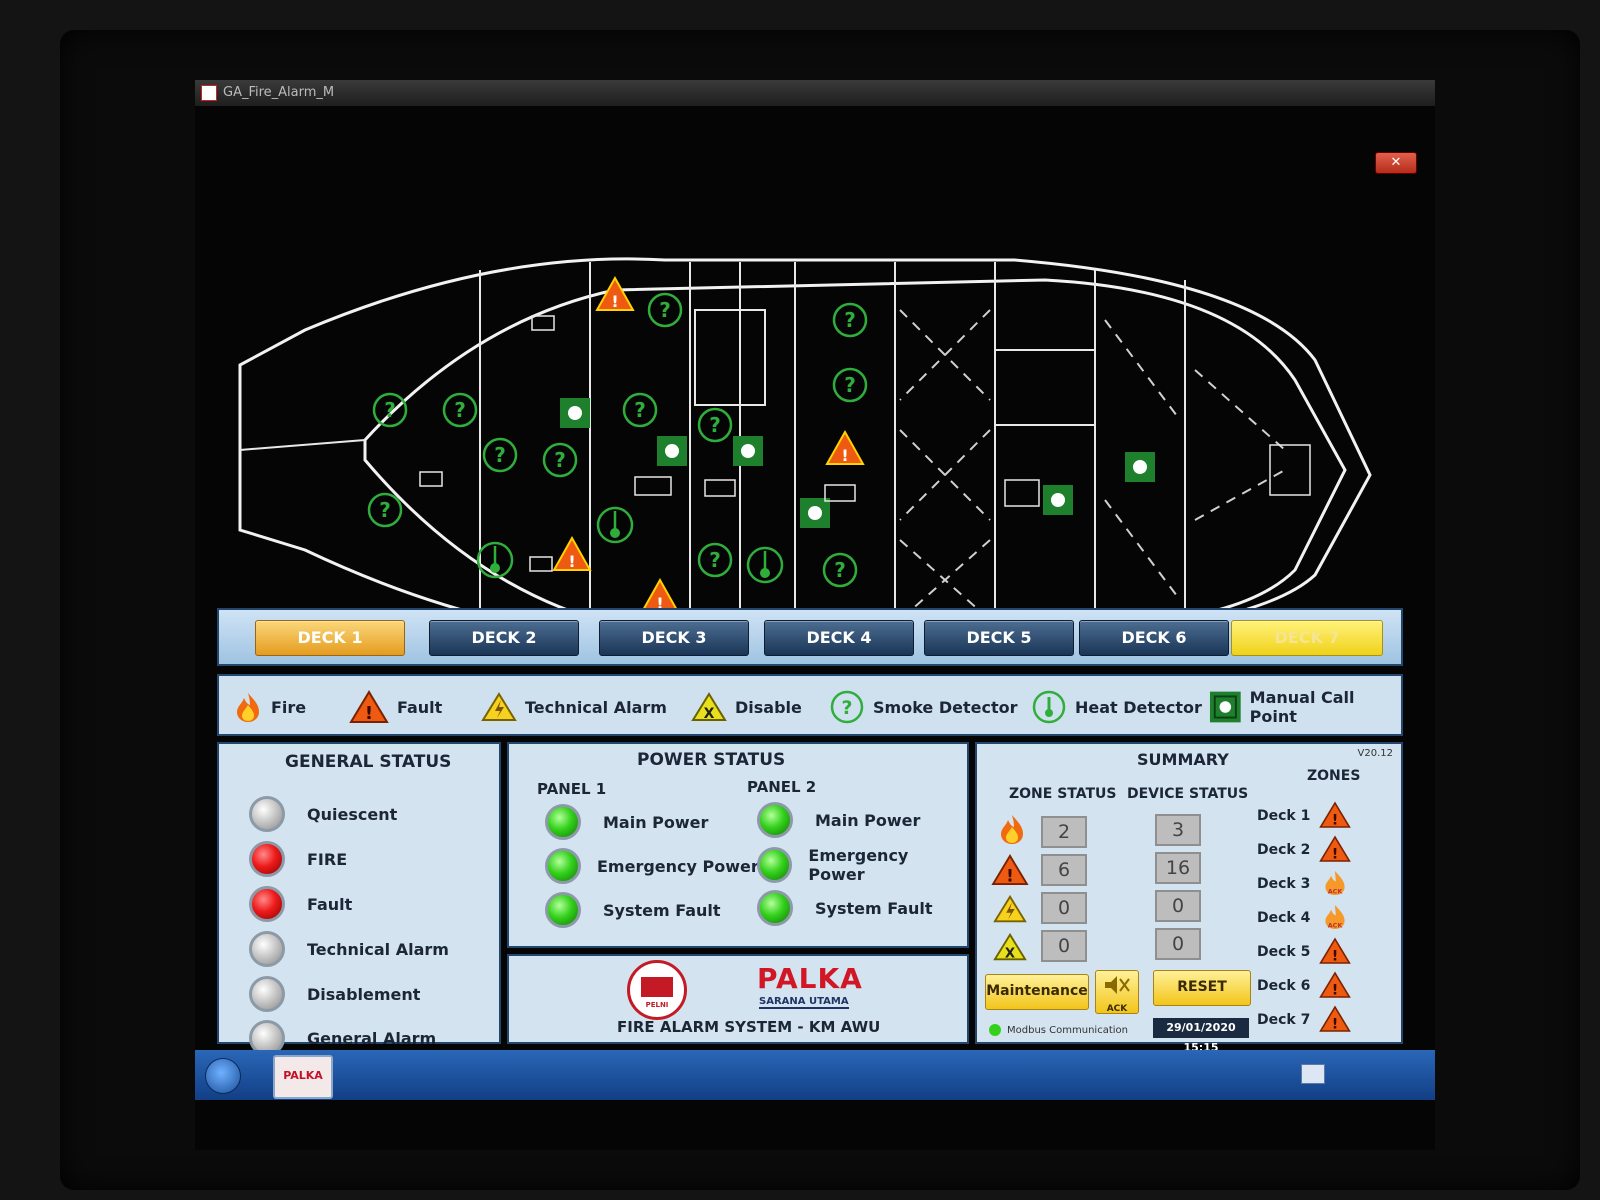 The height and width of the screenshot is (1200, 1600). I want to click on panel-1-main-power: Main Power, so click(626, 822).